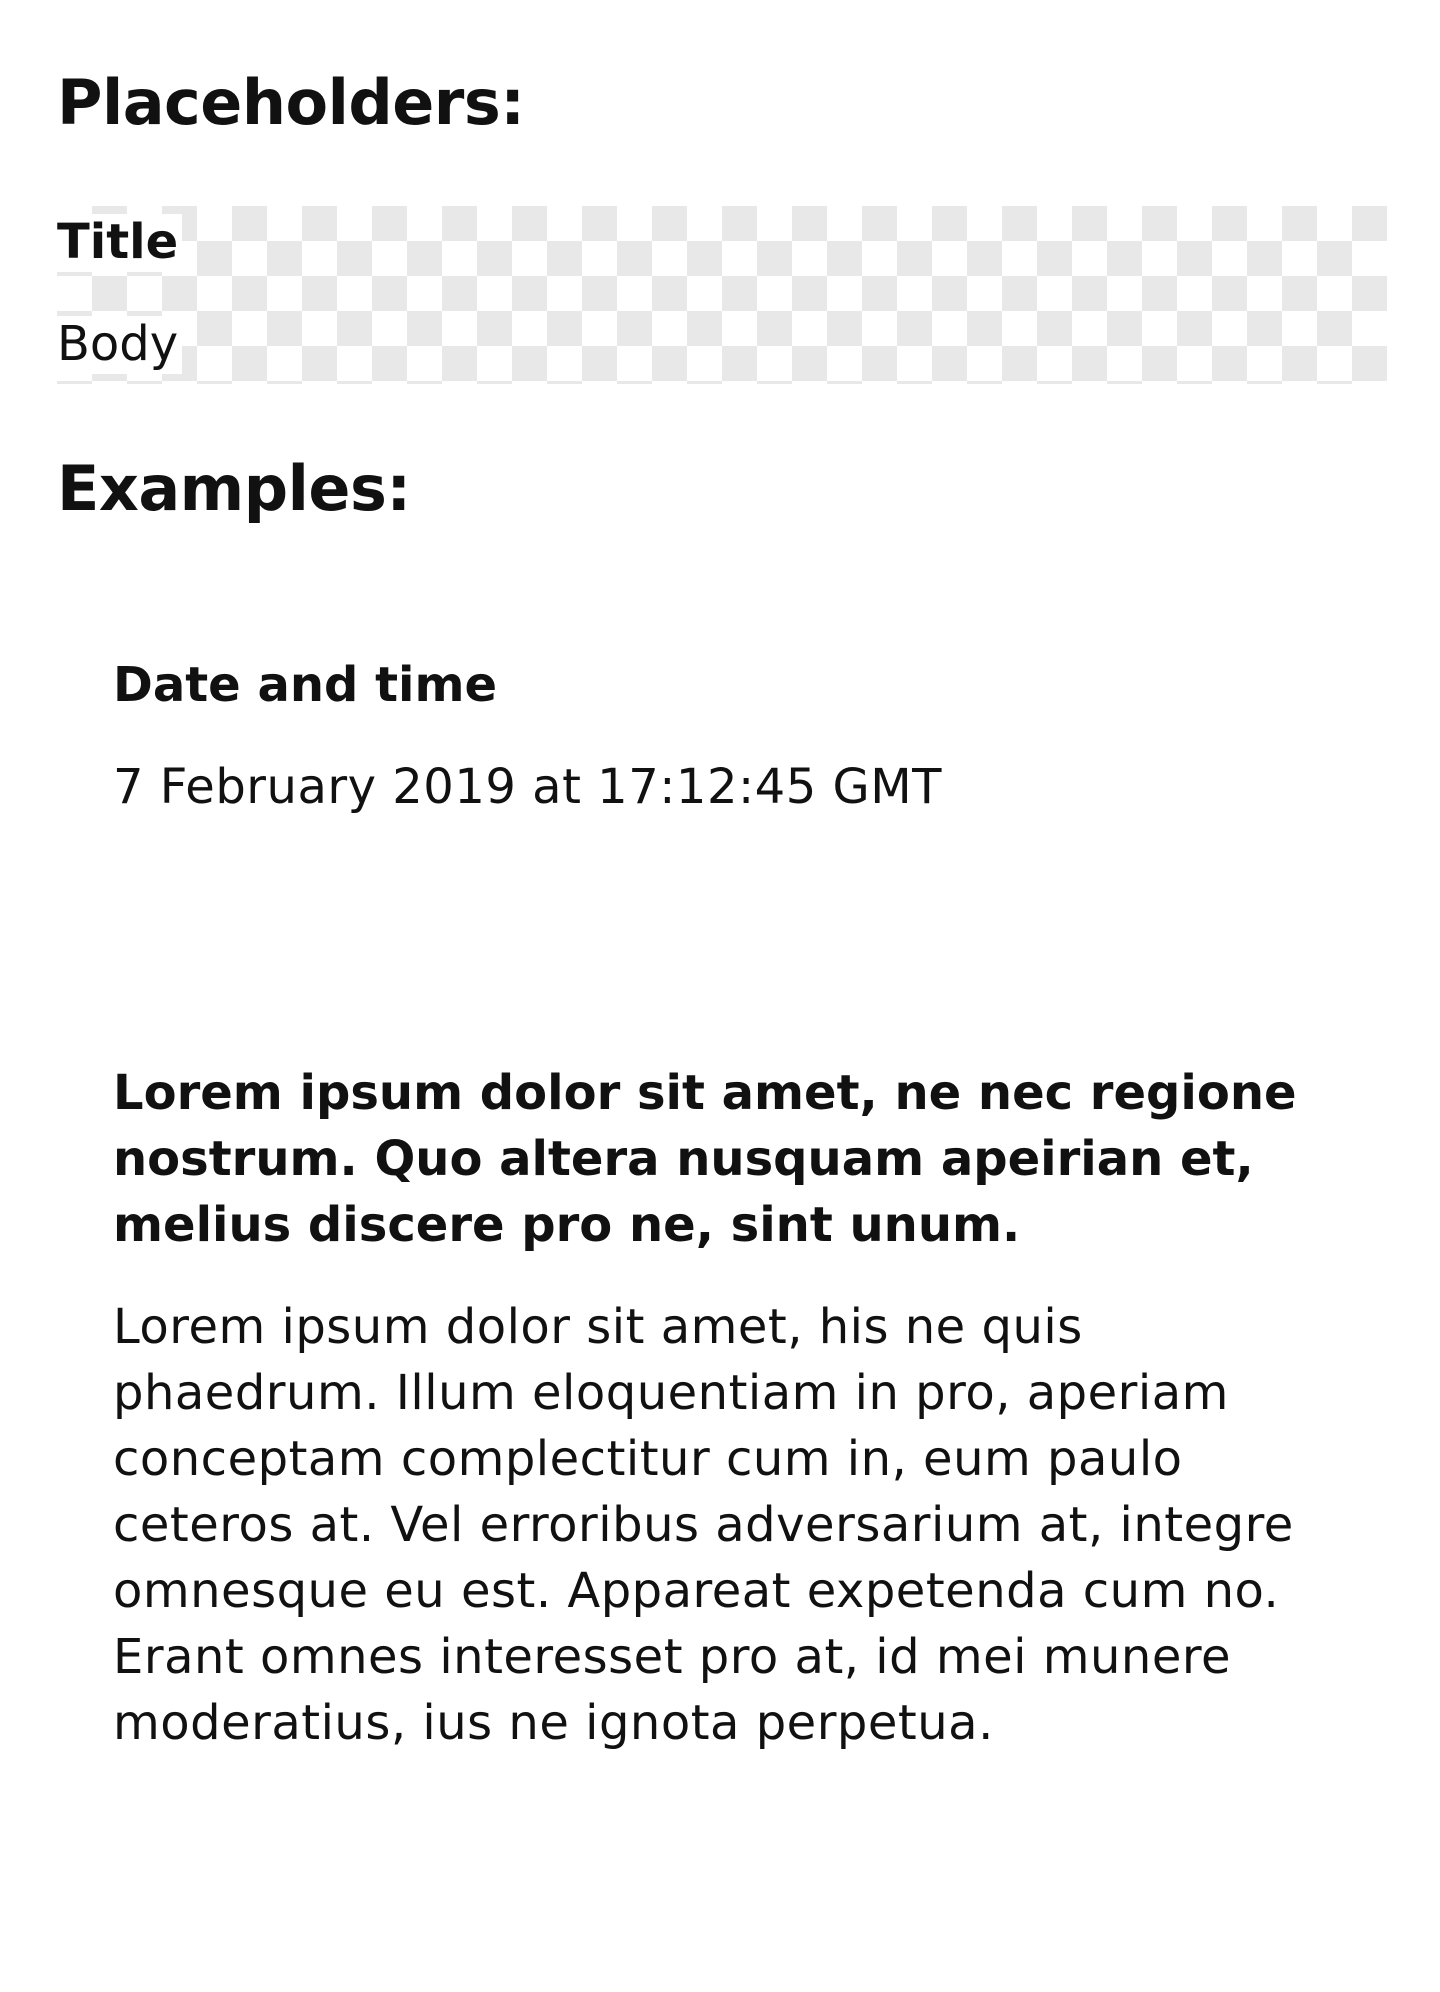 Image resolution: width=1440 pixels, height=1992 pixels. I want to click on examples-heading: Examples:, so click(234, 488).